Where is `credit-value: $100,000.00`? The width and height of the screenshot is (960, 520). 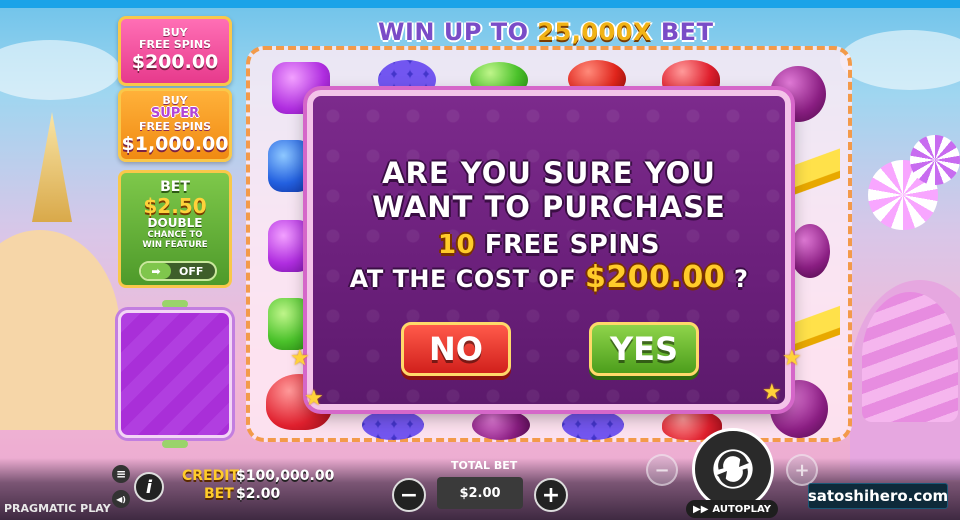 credit-value: $100,000.00 is located at coordinates (285, 476).